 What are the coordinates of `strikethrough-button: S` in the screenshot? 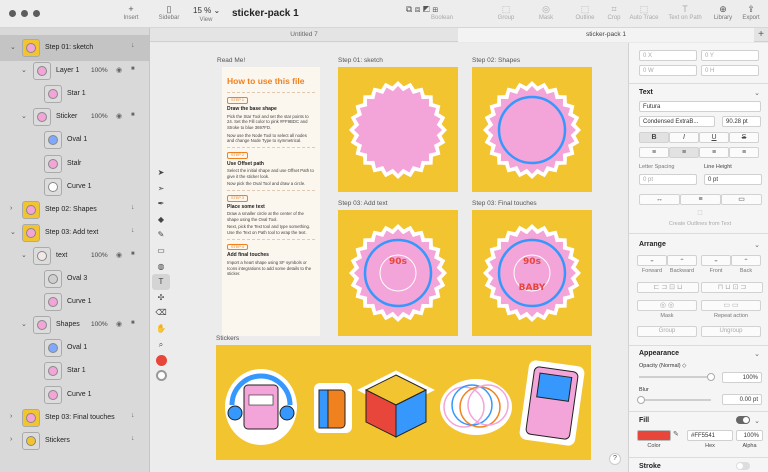 It's located at (744, 137).